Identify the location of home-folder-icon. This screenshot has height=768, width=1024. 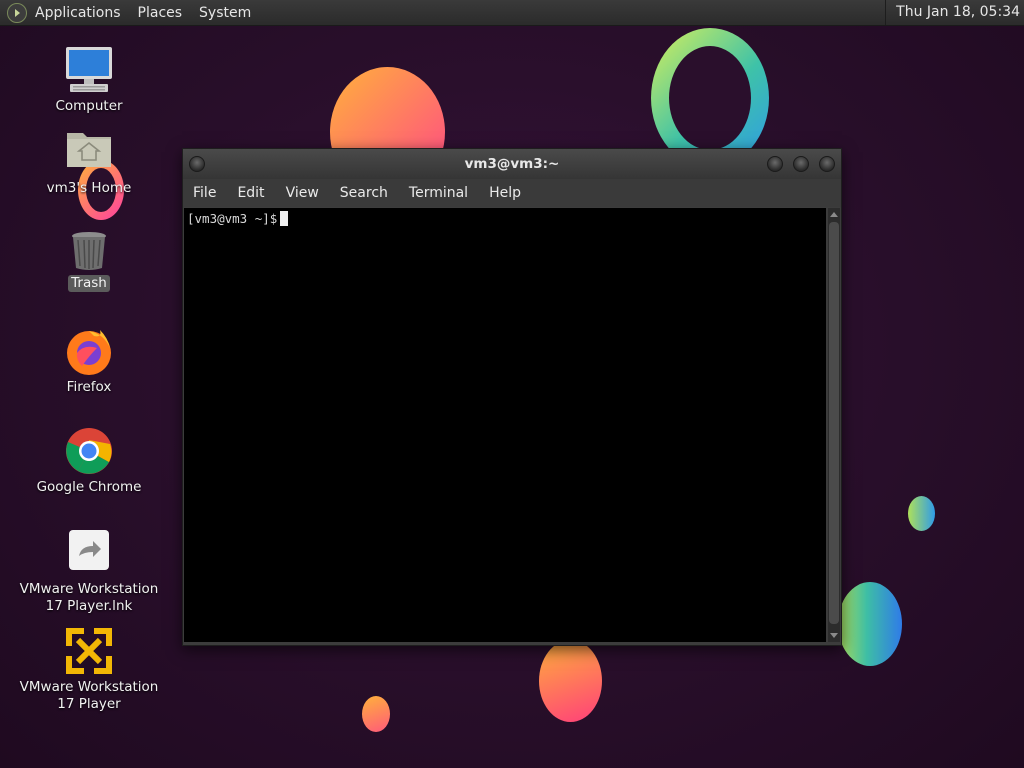
(89, 152).